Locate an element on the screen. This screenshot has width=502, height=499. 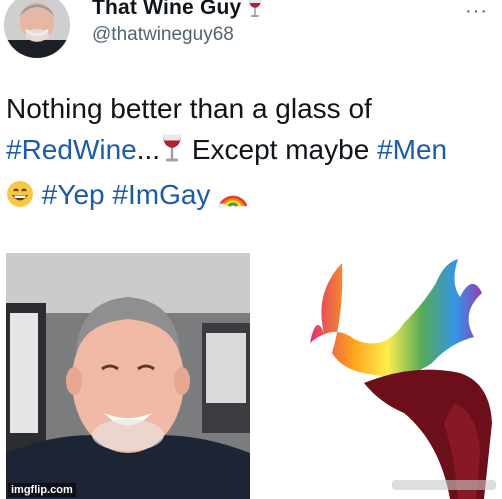
more-options-icon: ··· is located at coordinates (476, 11).